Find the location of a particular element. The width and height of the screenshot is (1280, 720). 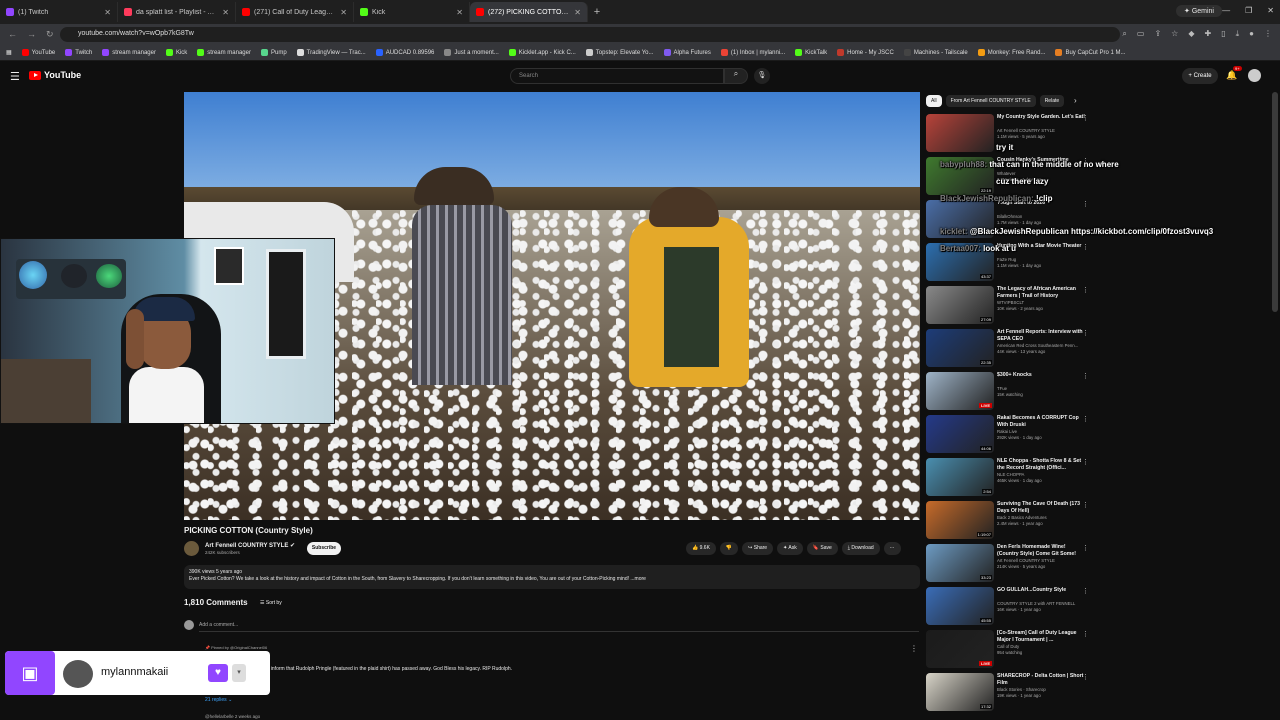

browser-tab: Kick ✕ is located at coordinates (412, 12).